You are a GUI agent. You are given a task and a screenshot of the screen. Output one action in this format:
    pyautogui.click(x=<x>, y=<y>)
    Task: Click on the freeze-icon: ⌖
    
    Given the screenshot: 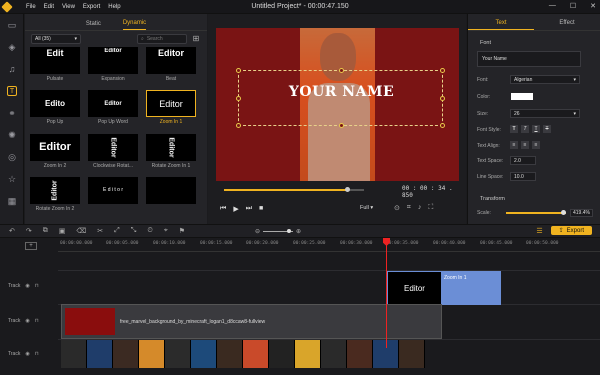 What is the action you would take?
    pyautogui.click(x=166, y=231)
    